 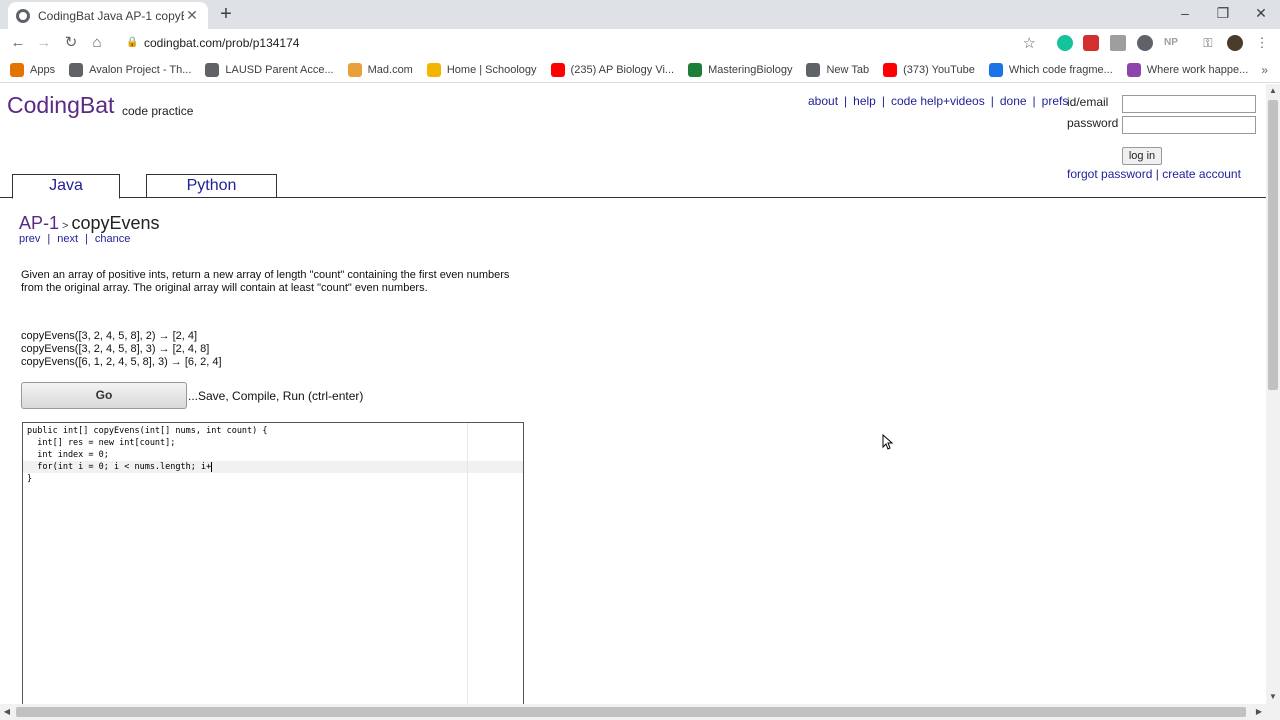 What do you see at coordinates (112, 239) in the screenshot?
I see `chance-link: chance` at bounding box center [112, 239].